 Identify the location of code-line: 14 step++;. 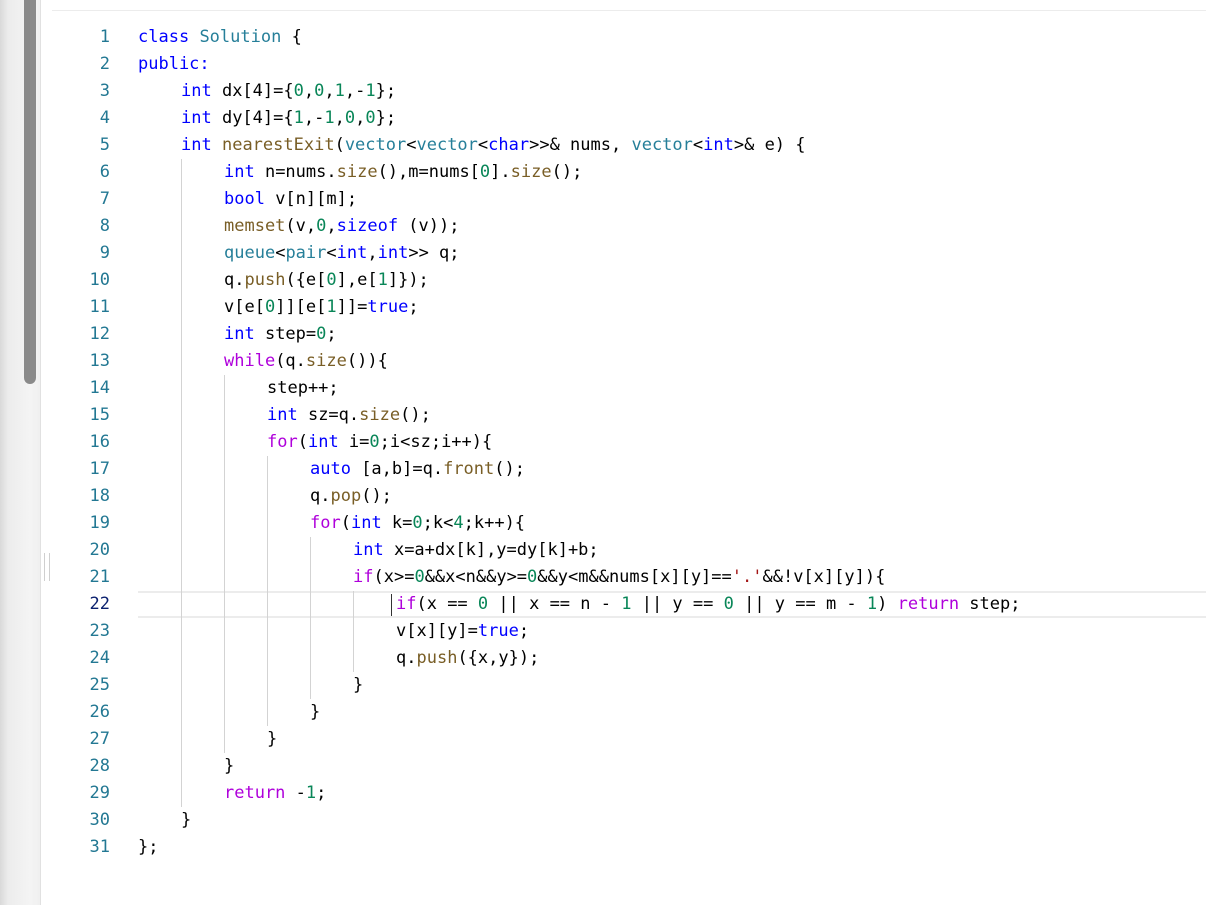
(629, 388).